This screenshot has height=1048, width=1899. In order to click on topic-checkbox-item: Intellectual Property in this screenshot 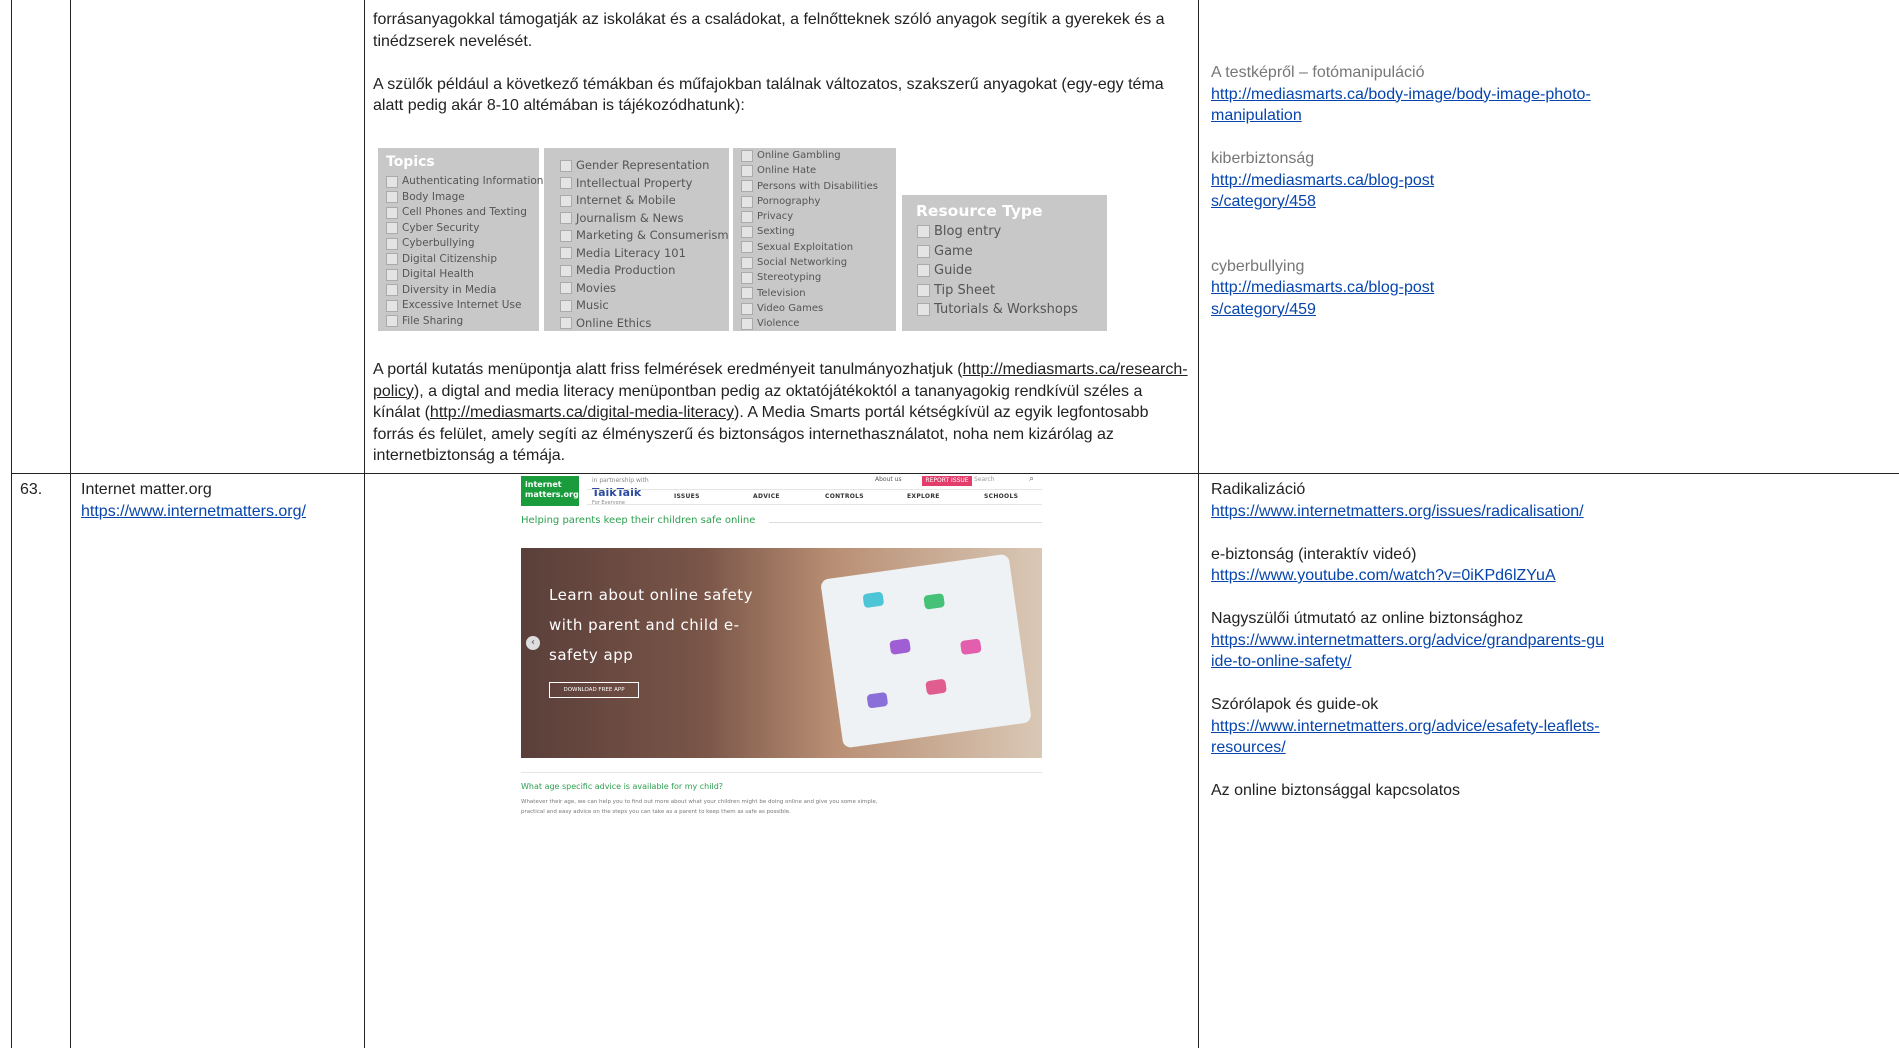, I will do `click(644, 184)`.